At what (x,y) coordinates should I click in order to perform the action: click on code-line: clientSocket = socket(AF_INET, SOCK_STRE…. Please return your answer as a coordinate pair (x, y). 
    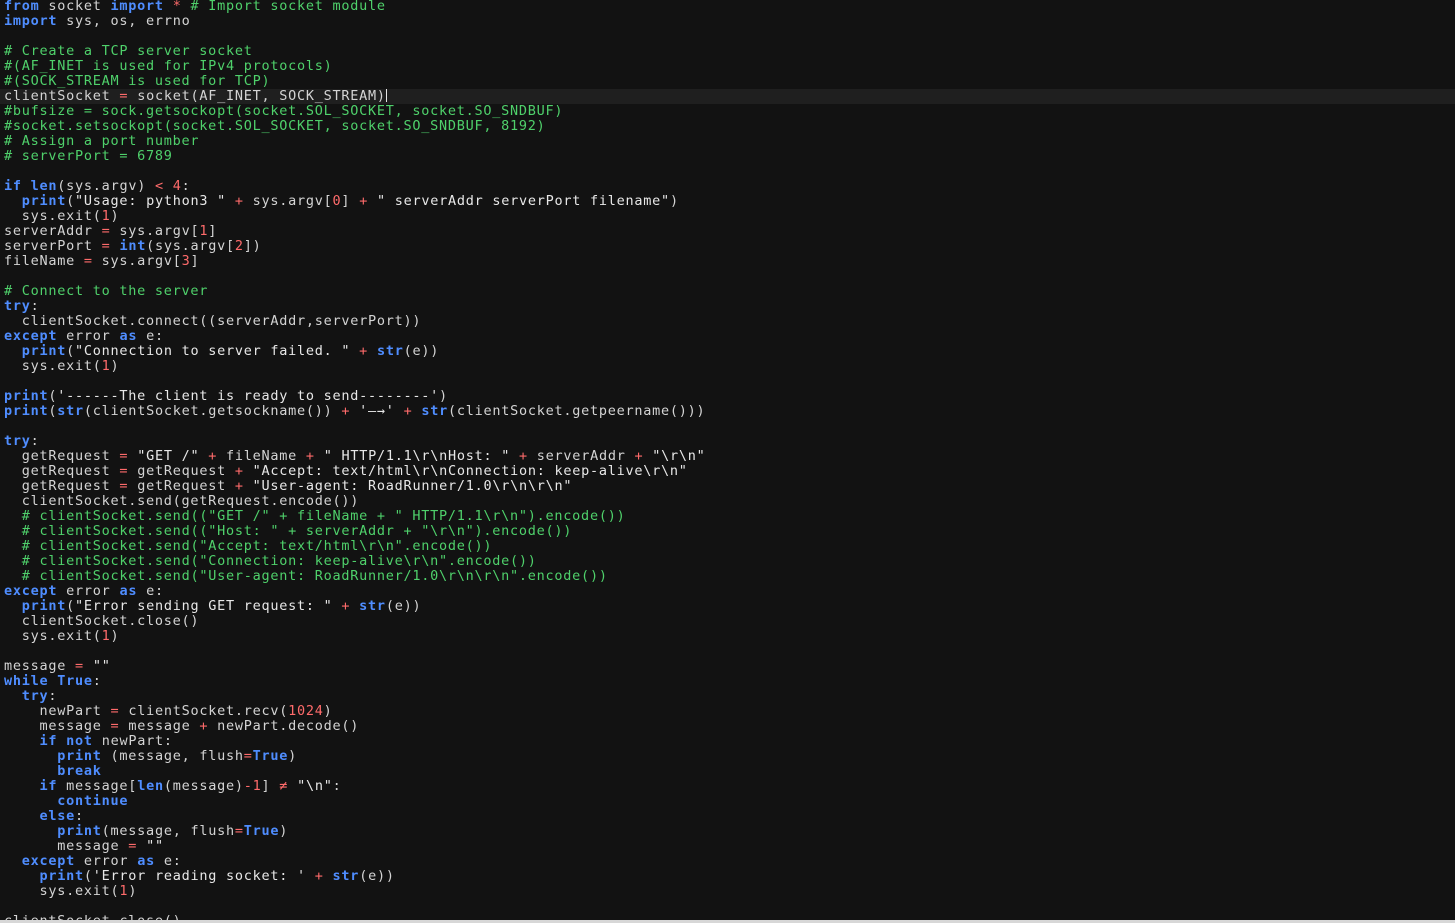
    Looking at the image, I should click on (727, 96).